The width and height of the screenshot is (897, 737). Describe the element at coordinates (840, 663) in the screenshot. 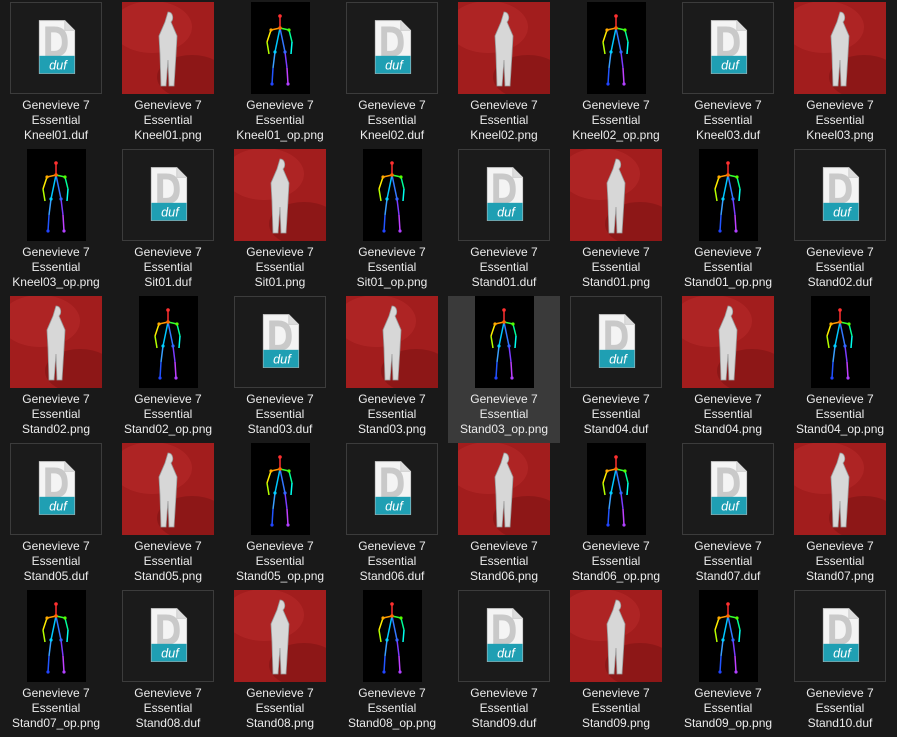

I see `file-item: duf Genevieve 7 Essential Stand10.duf` at that location.